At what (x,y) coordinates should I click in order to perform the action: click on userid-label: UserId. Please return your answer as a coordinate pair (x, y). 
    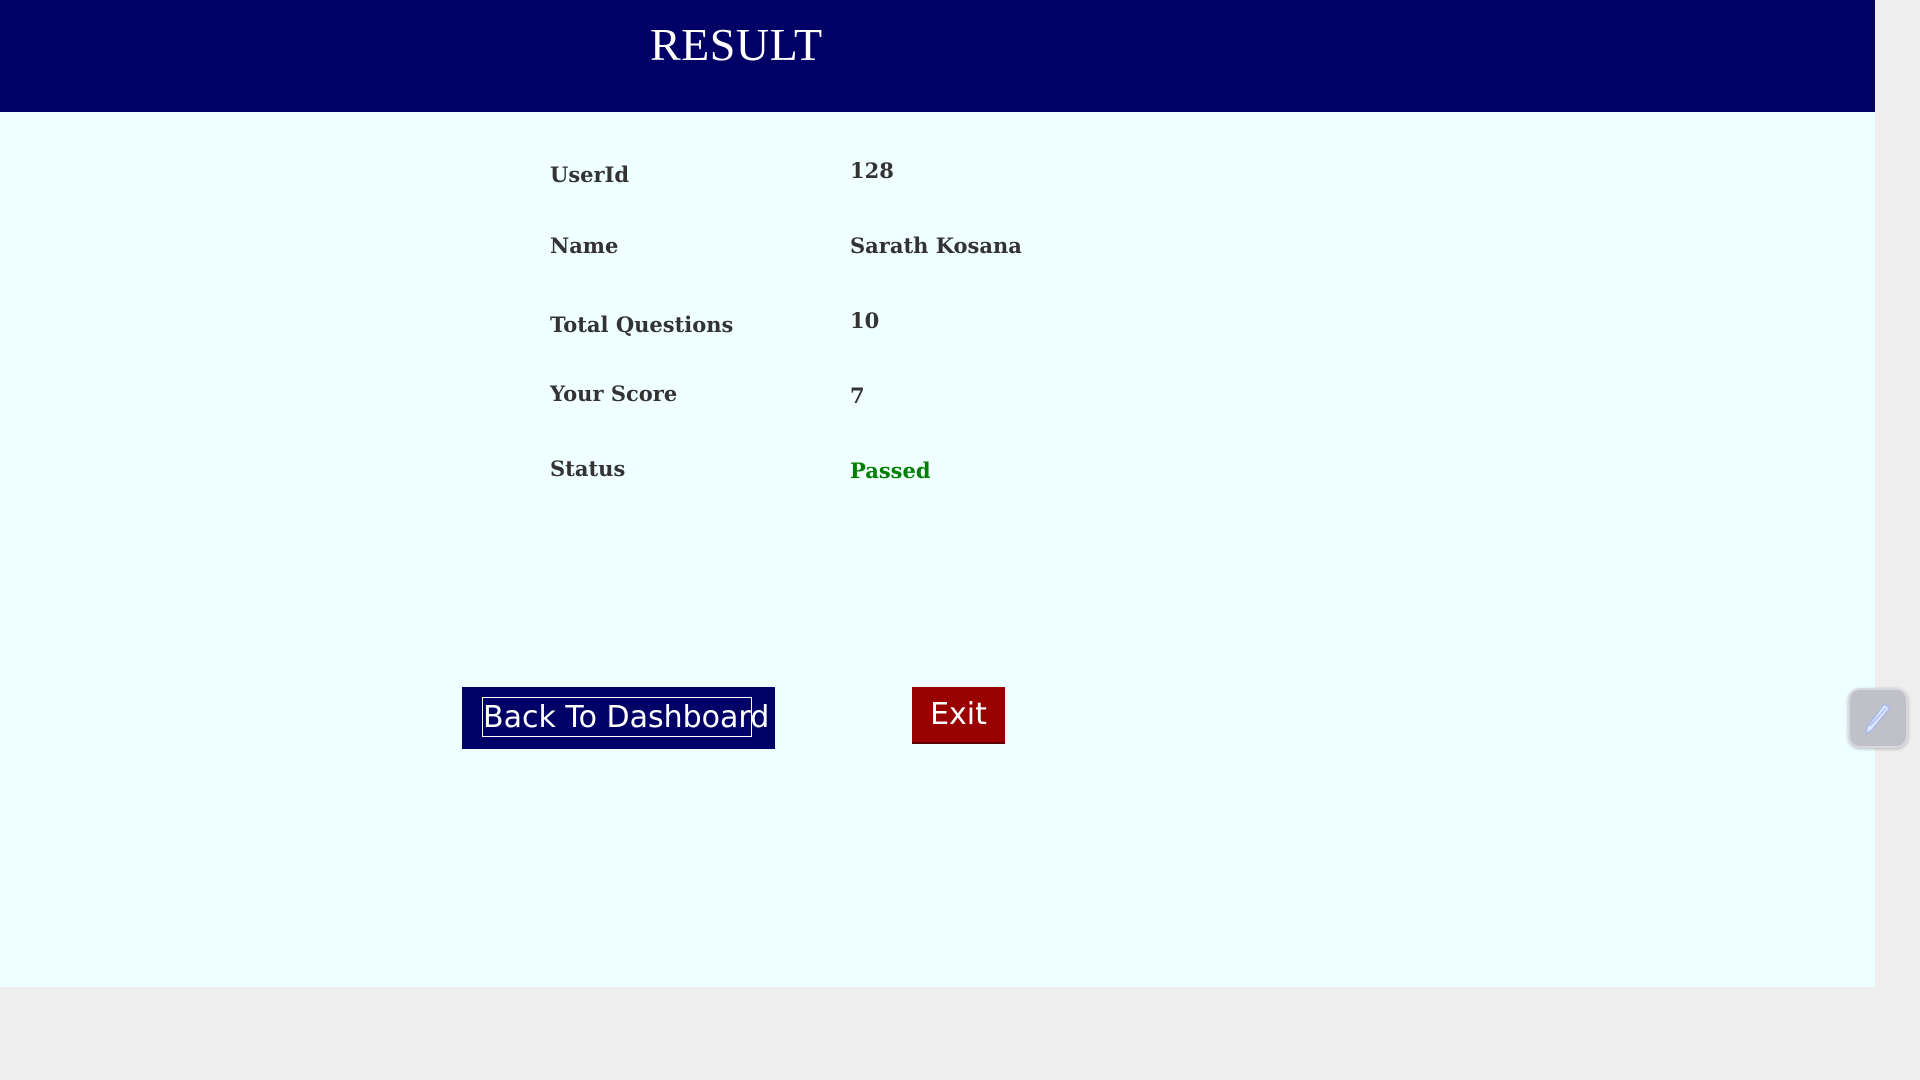
    Looking at the image, I should click on (590, 174).